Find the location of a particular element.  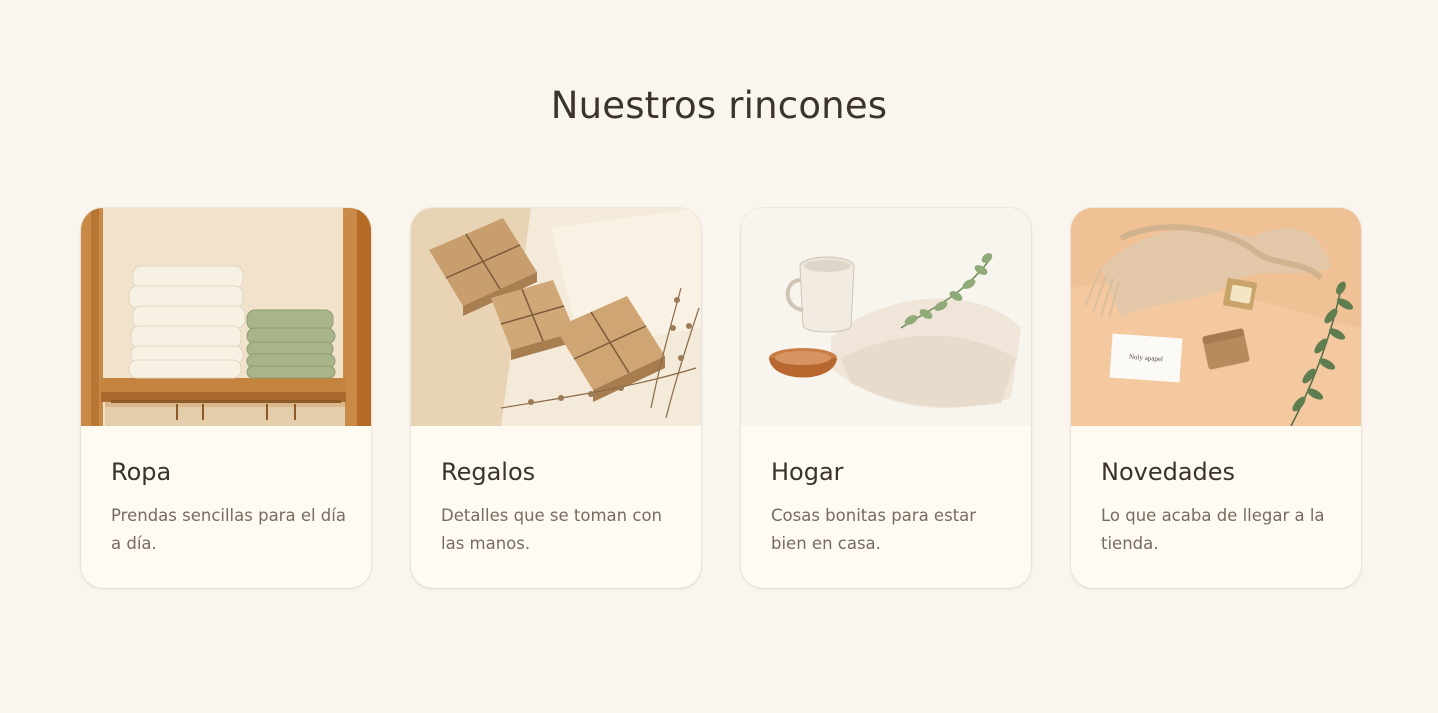

card-image-new-arrivals: Noly apapel is located at coordinates (1216, 317).